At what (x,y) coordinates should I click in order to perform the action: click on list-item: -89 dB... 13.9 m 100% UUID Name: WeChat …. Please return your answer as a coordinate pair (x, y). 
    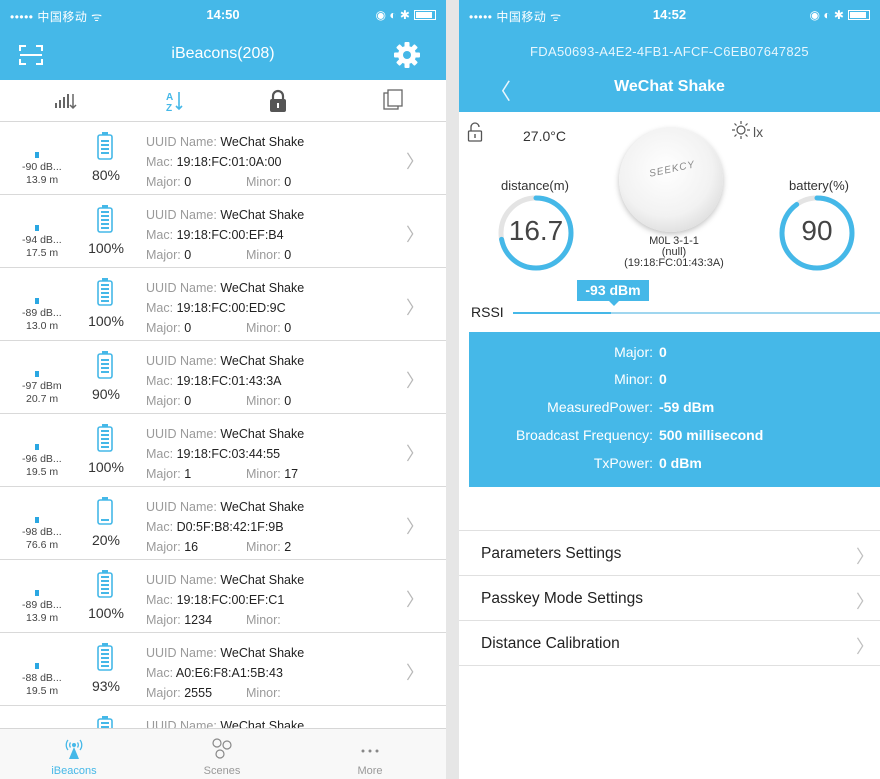
    Looking at the image, I should click on (223, 603).